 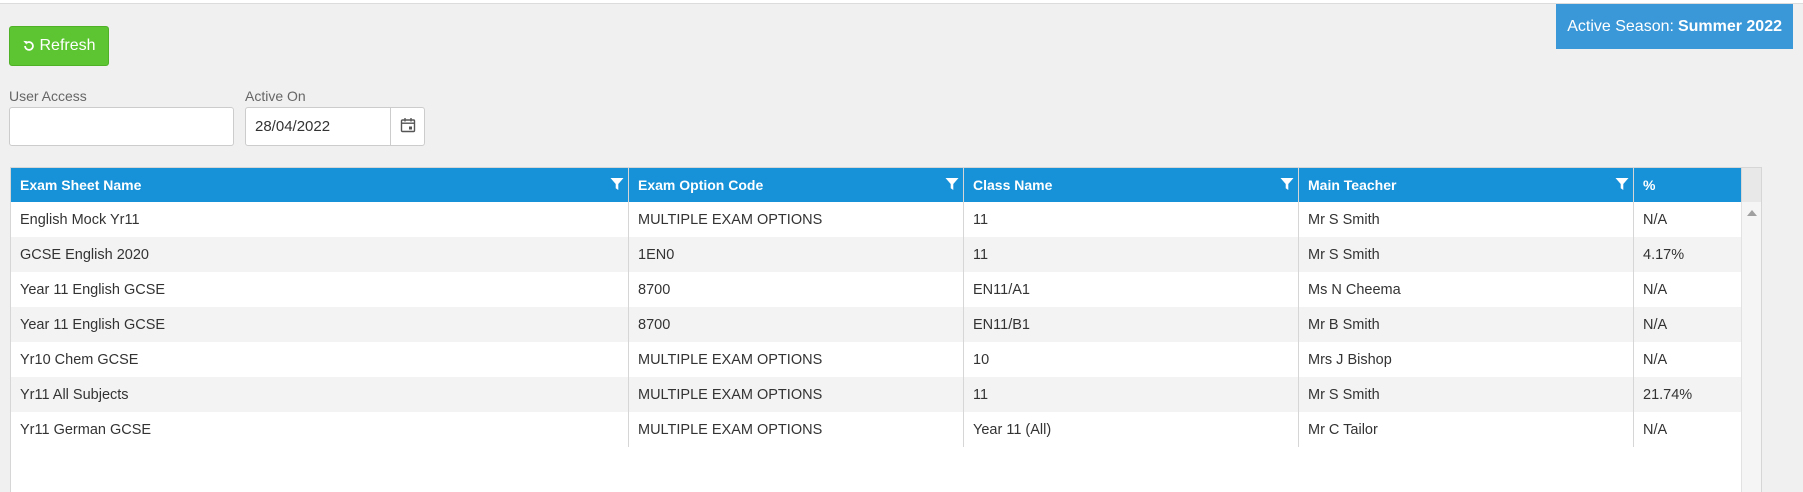 I want to click on column-header-label: Class Name, so click(x=1013, y=185).